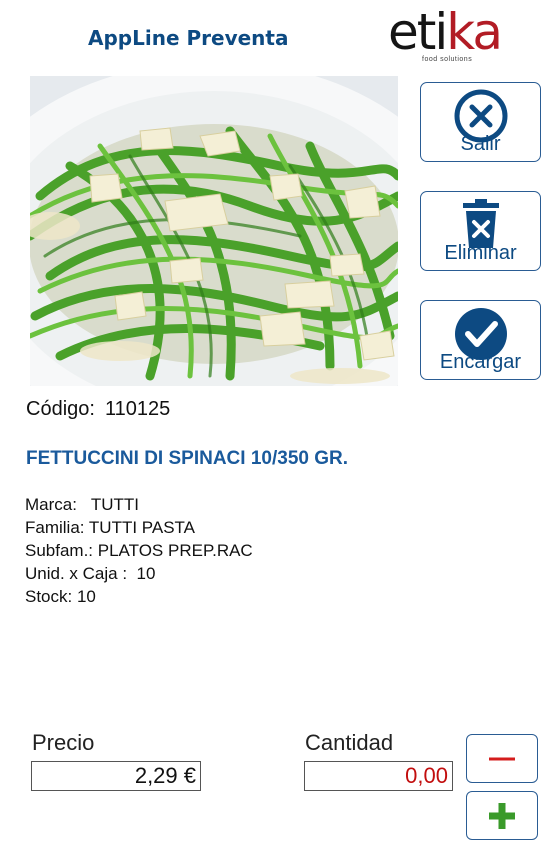 The height and width of the screenshot is (842, 559). I want to click on product-code: Código: 110125, so click(98, 409).